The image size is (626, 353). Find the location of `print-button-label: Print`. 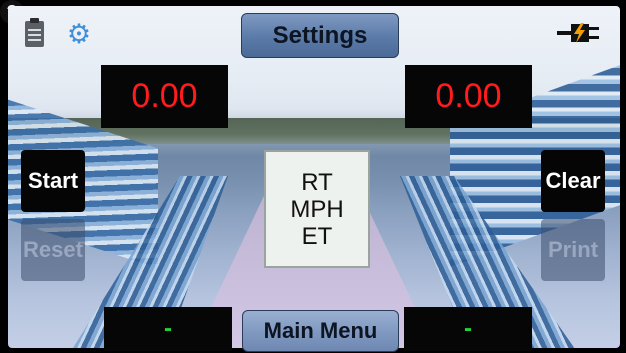

print-button-label: Print is located at coordinates (573, 249).